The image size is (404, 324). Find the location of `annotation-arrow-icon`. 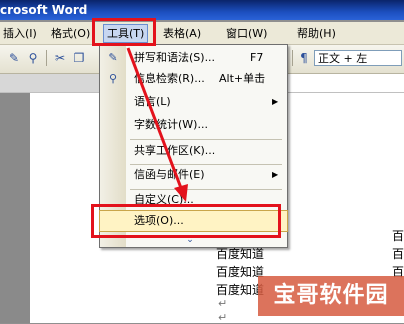

annotation-arrow-icon is located at coordinates (157, 124).